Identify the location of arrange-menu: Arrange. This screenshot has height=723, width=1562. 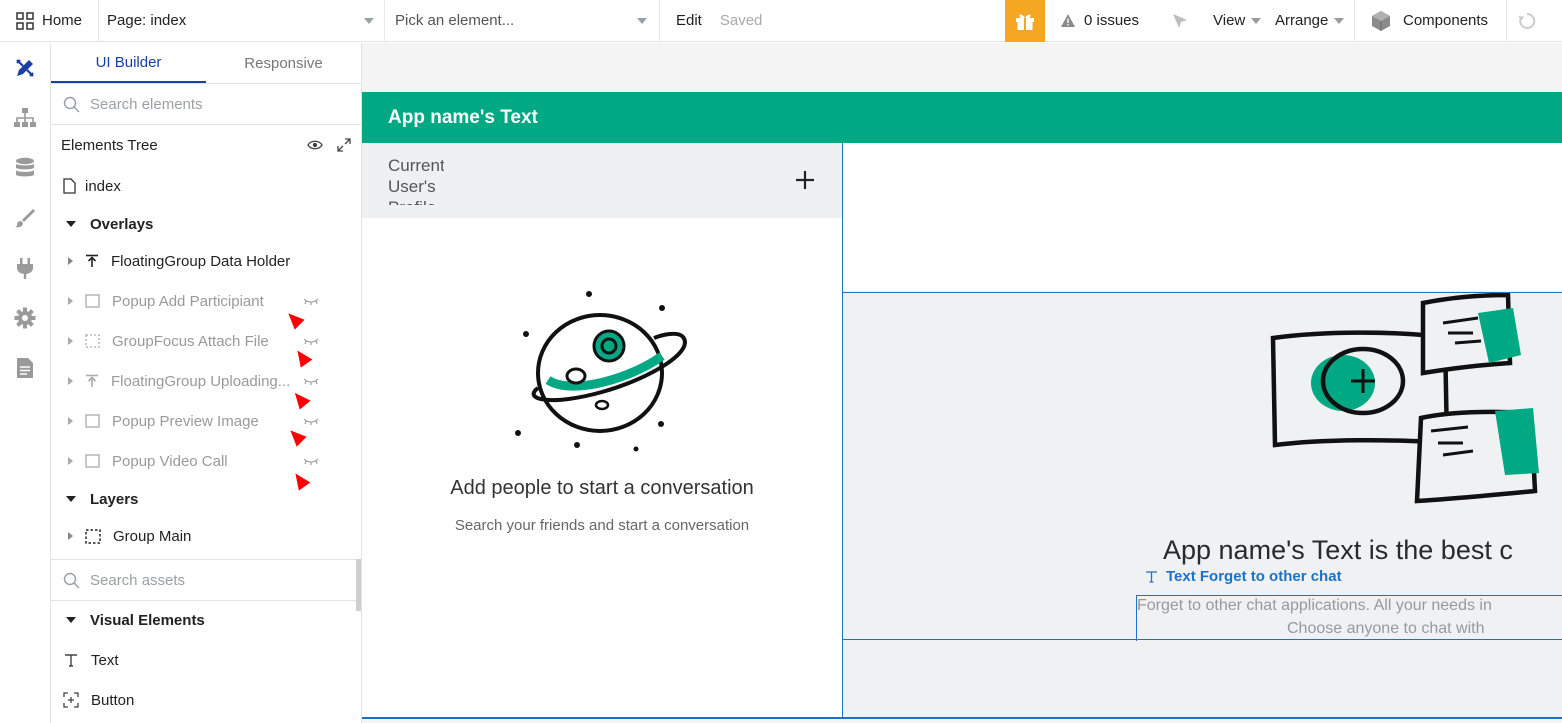
(1313, 21).